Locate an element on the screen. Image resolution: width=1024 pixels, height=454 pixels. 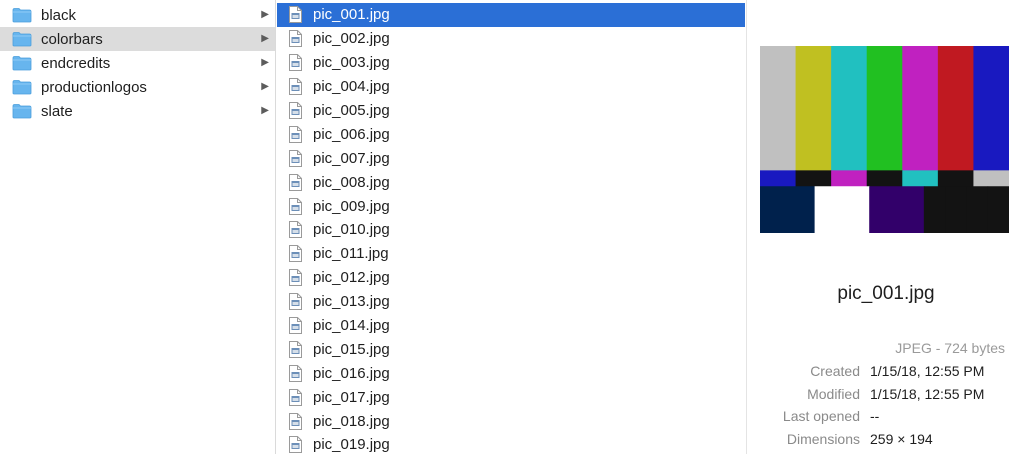
info-row: Created 1/15/18, 12:55 PM is located at coordinates (886, 372).